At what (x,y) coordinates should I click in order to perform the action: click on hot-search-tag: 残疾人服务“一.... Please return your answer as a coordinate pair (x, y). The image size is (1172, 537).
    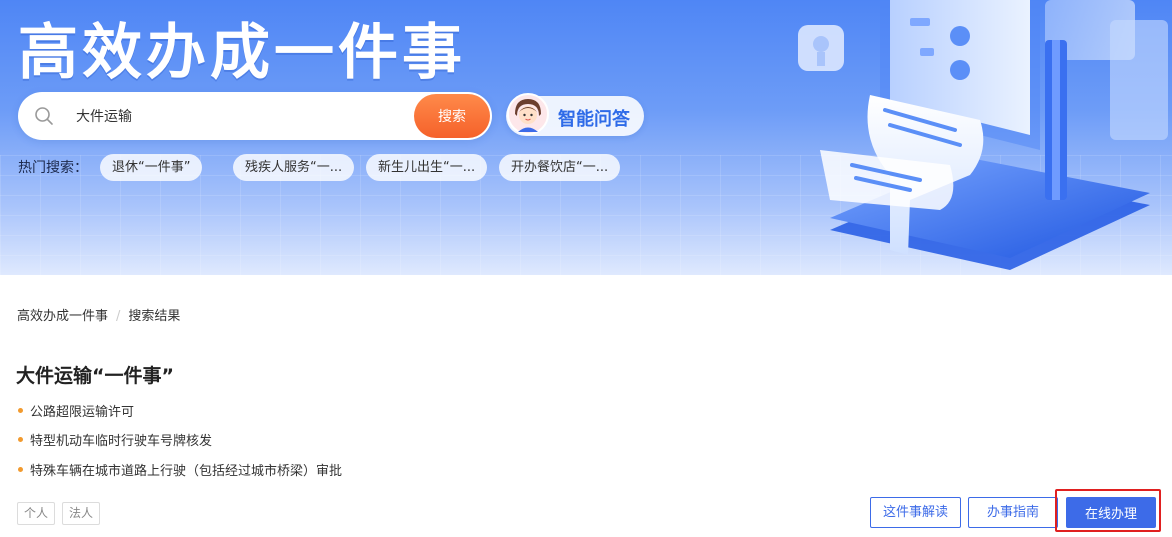
    Looking at the image, I should click on (294, 167).